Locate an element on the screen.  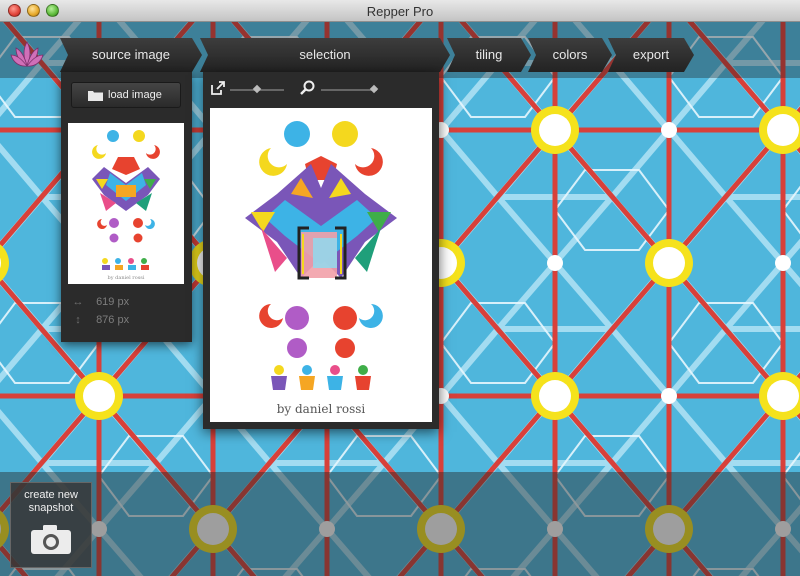
zoom-slider-knob is located at coordinates (374, 89).